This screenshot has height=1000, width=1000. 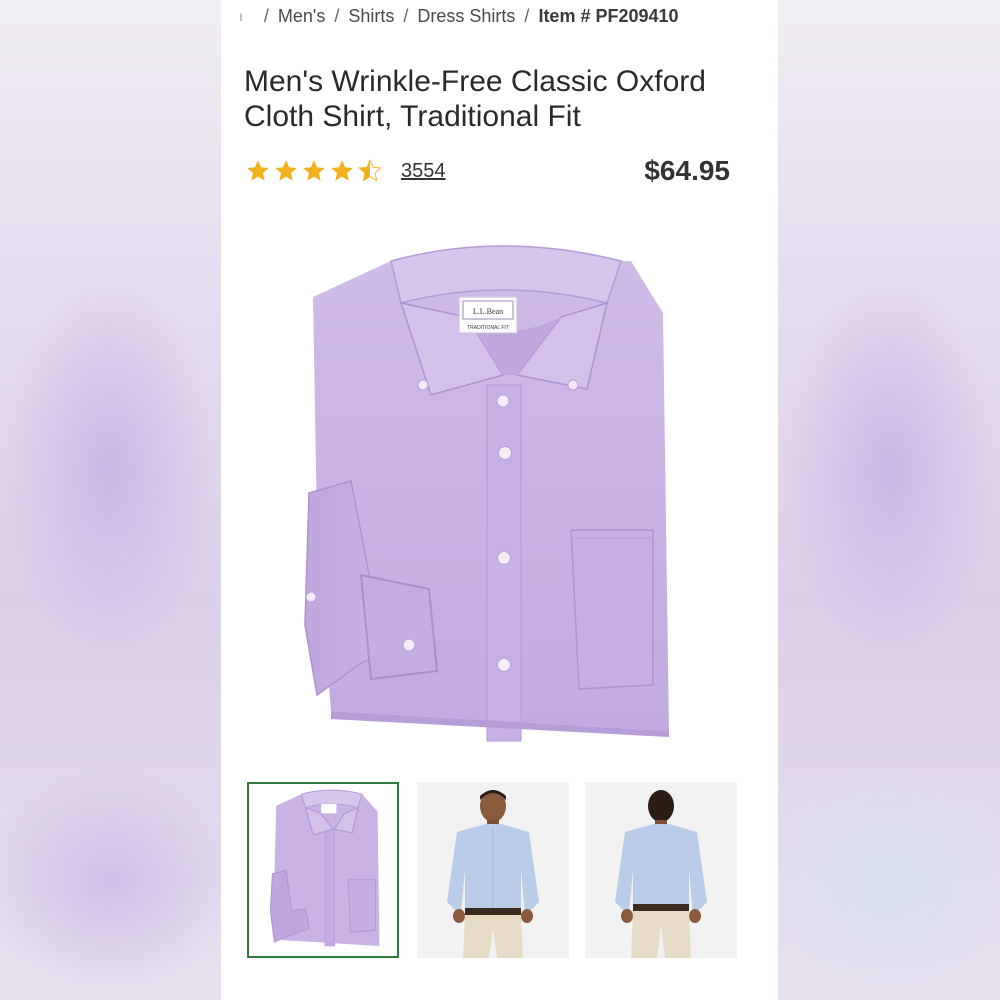 I want to click on breadcrumb-shirts: Shirts, so click(x=371, y=16).